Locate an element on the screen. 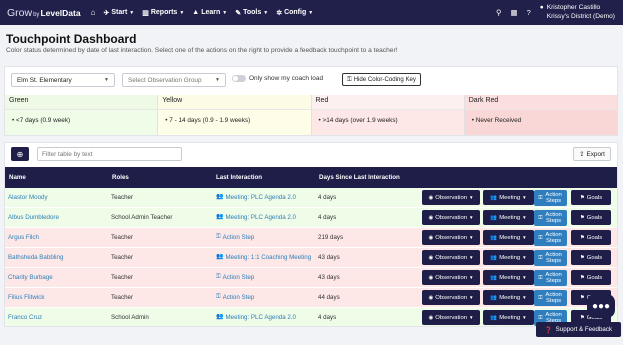  bar-chart-icon: ▥ is located at coordinates (145, 13).